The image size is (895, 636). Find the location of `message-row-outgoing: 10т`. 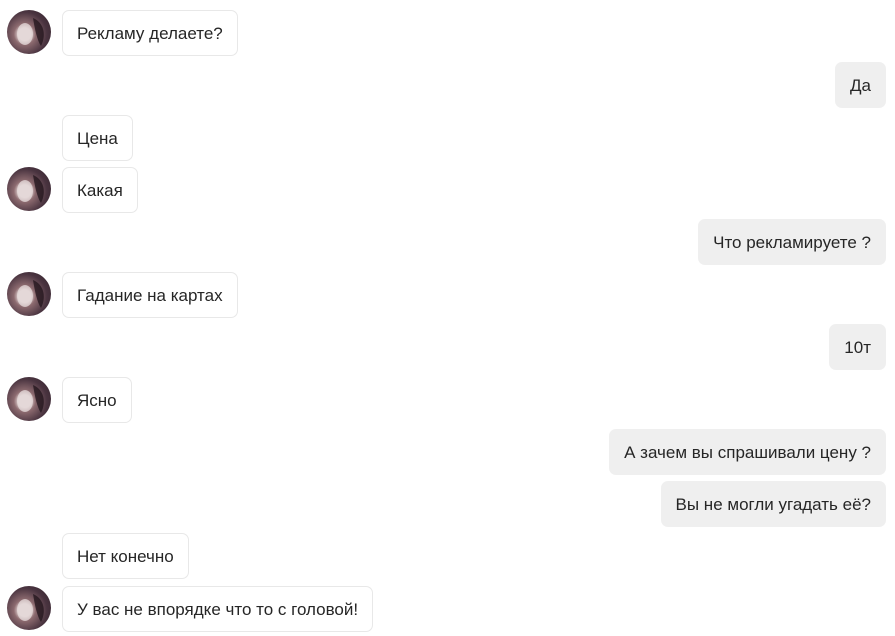

message-row-outgoing: 10т is located at coordinates (447, 347).